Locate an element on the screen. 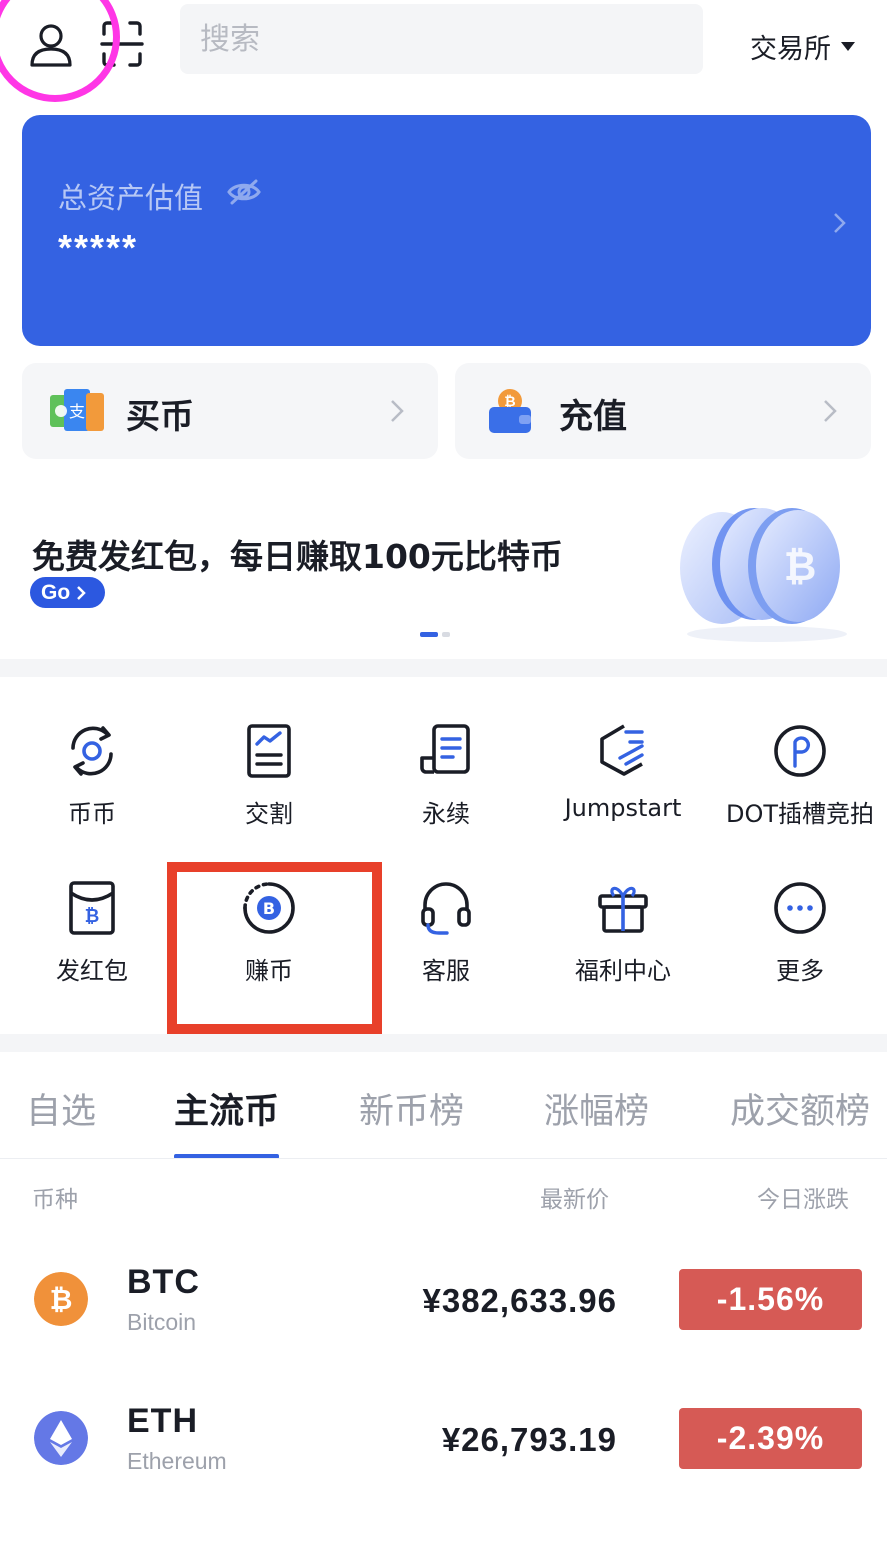 The width and height of the screenshot is (887, 1541). carousel-dot is located at coordinates (446, 634).